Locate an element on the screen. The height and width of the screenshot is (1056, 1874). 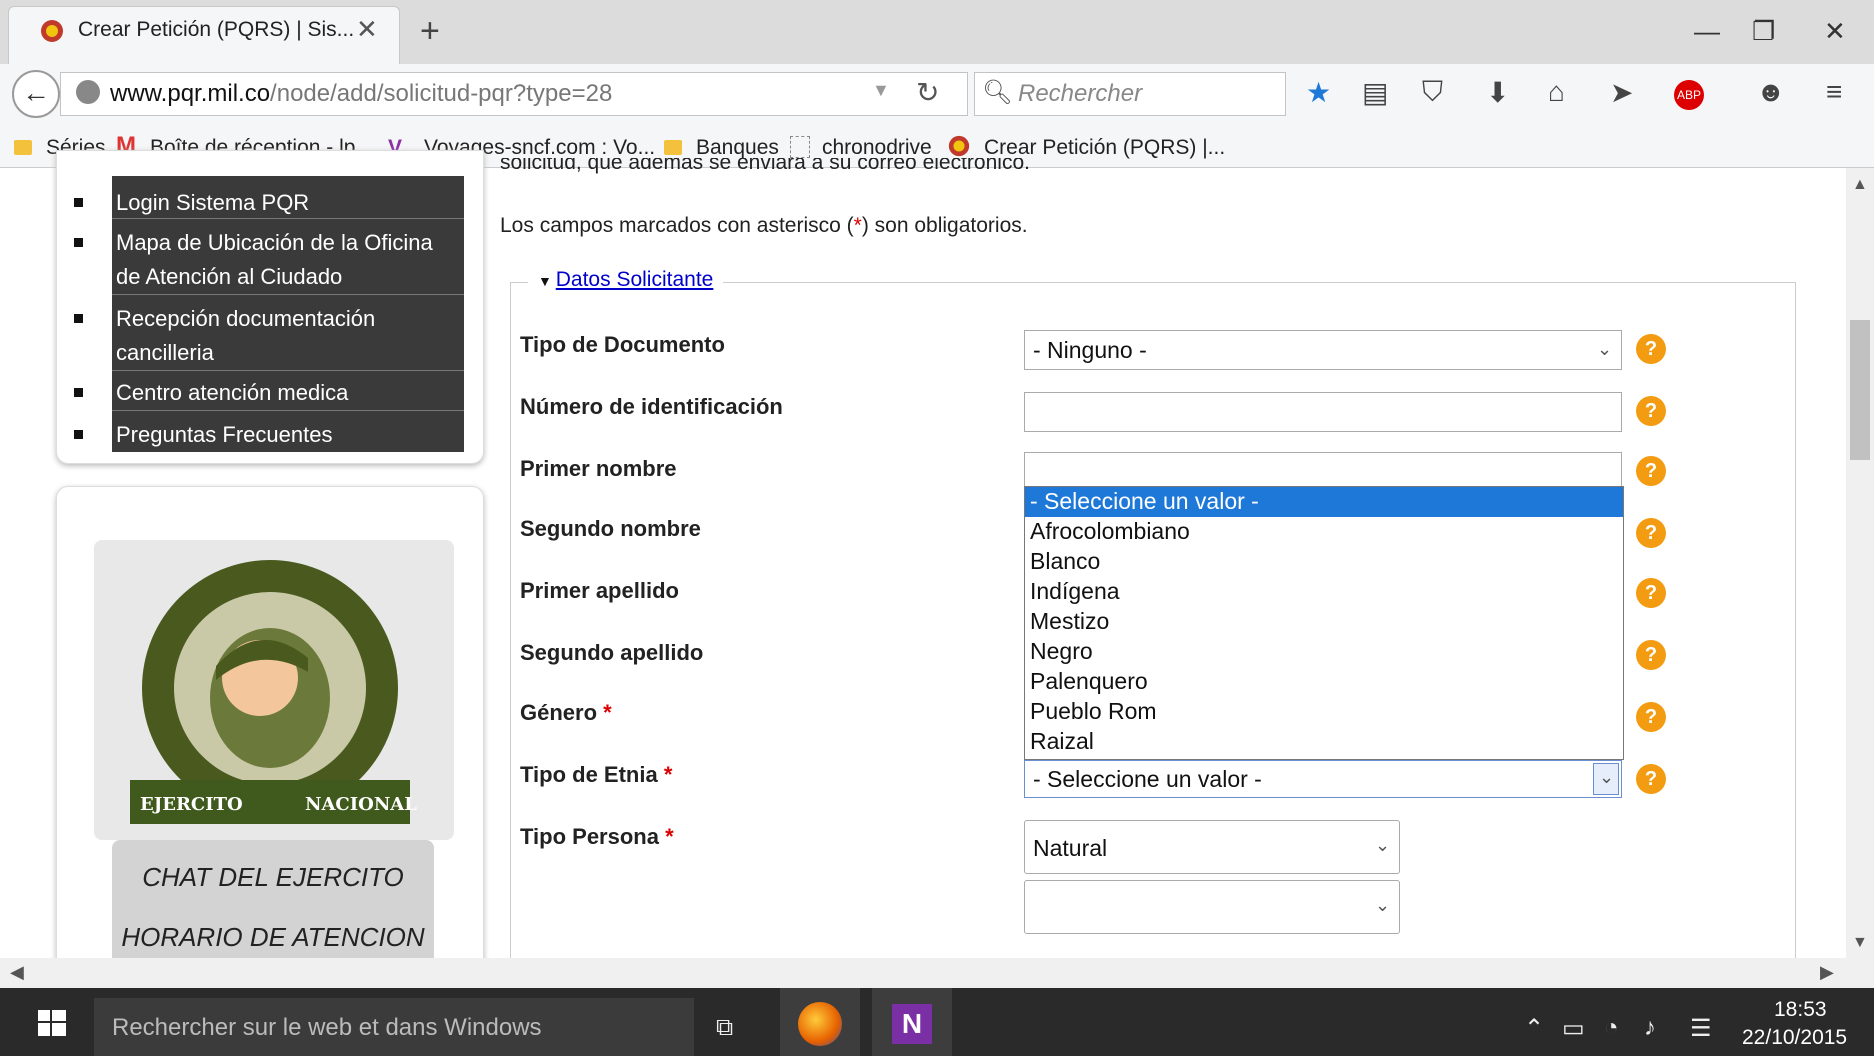
option-negro: Negro is located at coordinates (1061, 651).